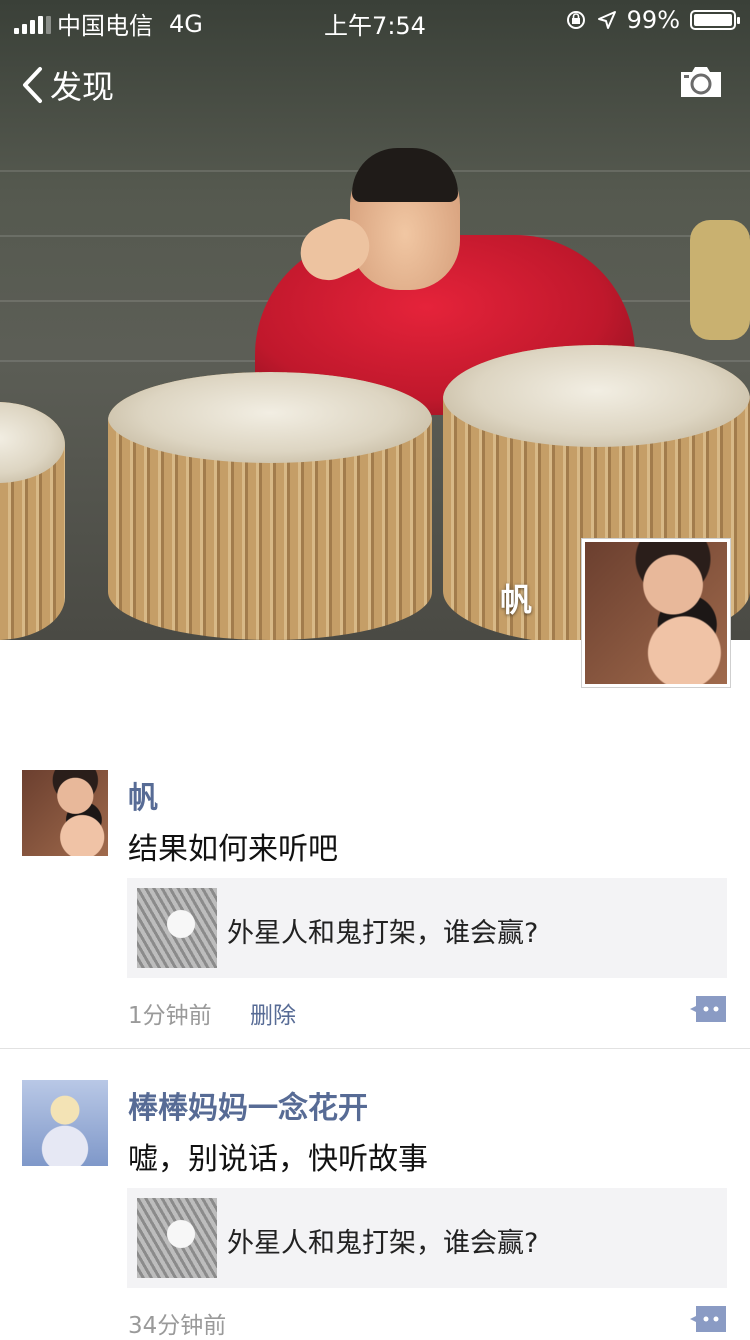  Describe the element at coordinates (701, 82) in the screenshot. I see `camera-icon` at that location.